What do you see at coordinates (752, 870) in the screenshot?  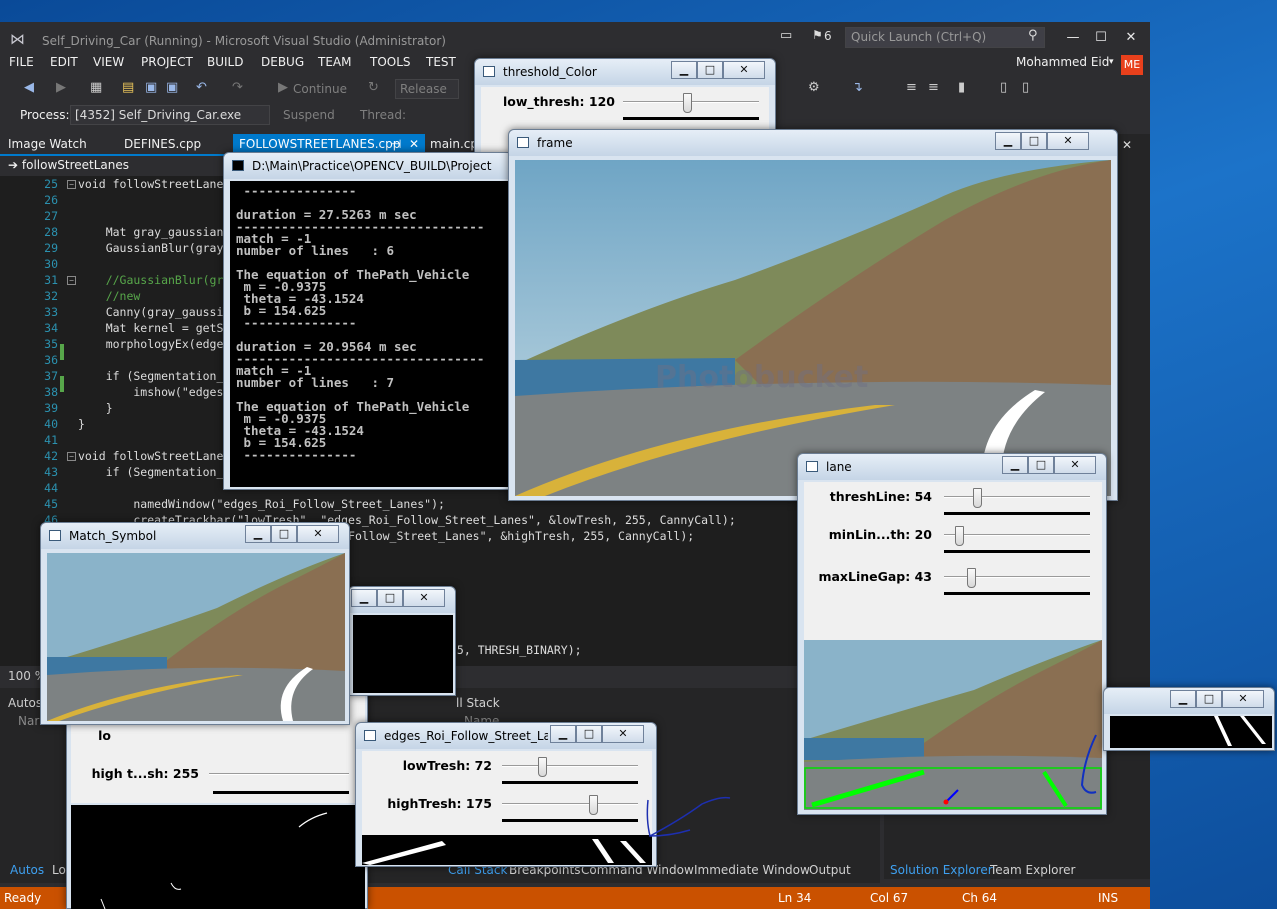 I see `tab-immediate-window: Immediate Window` at bounding box center [752, 870].